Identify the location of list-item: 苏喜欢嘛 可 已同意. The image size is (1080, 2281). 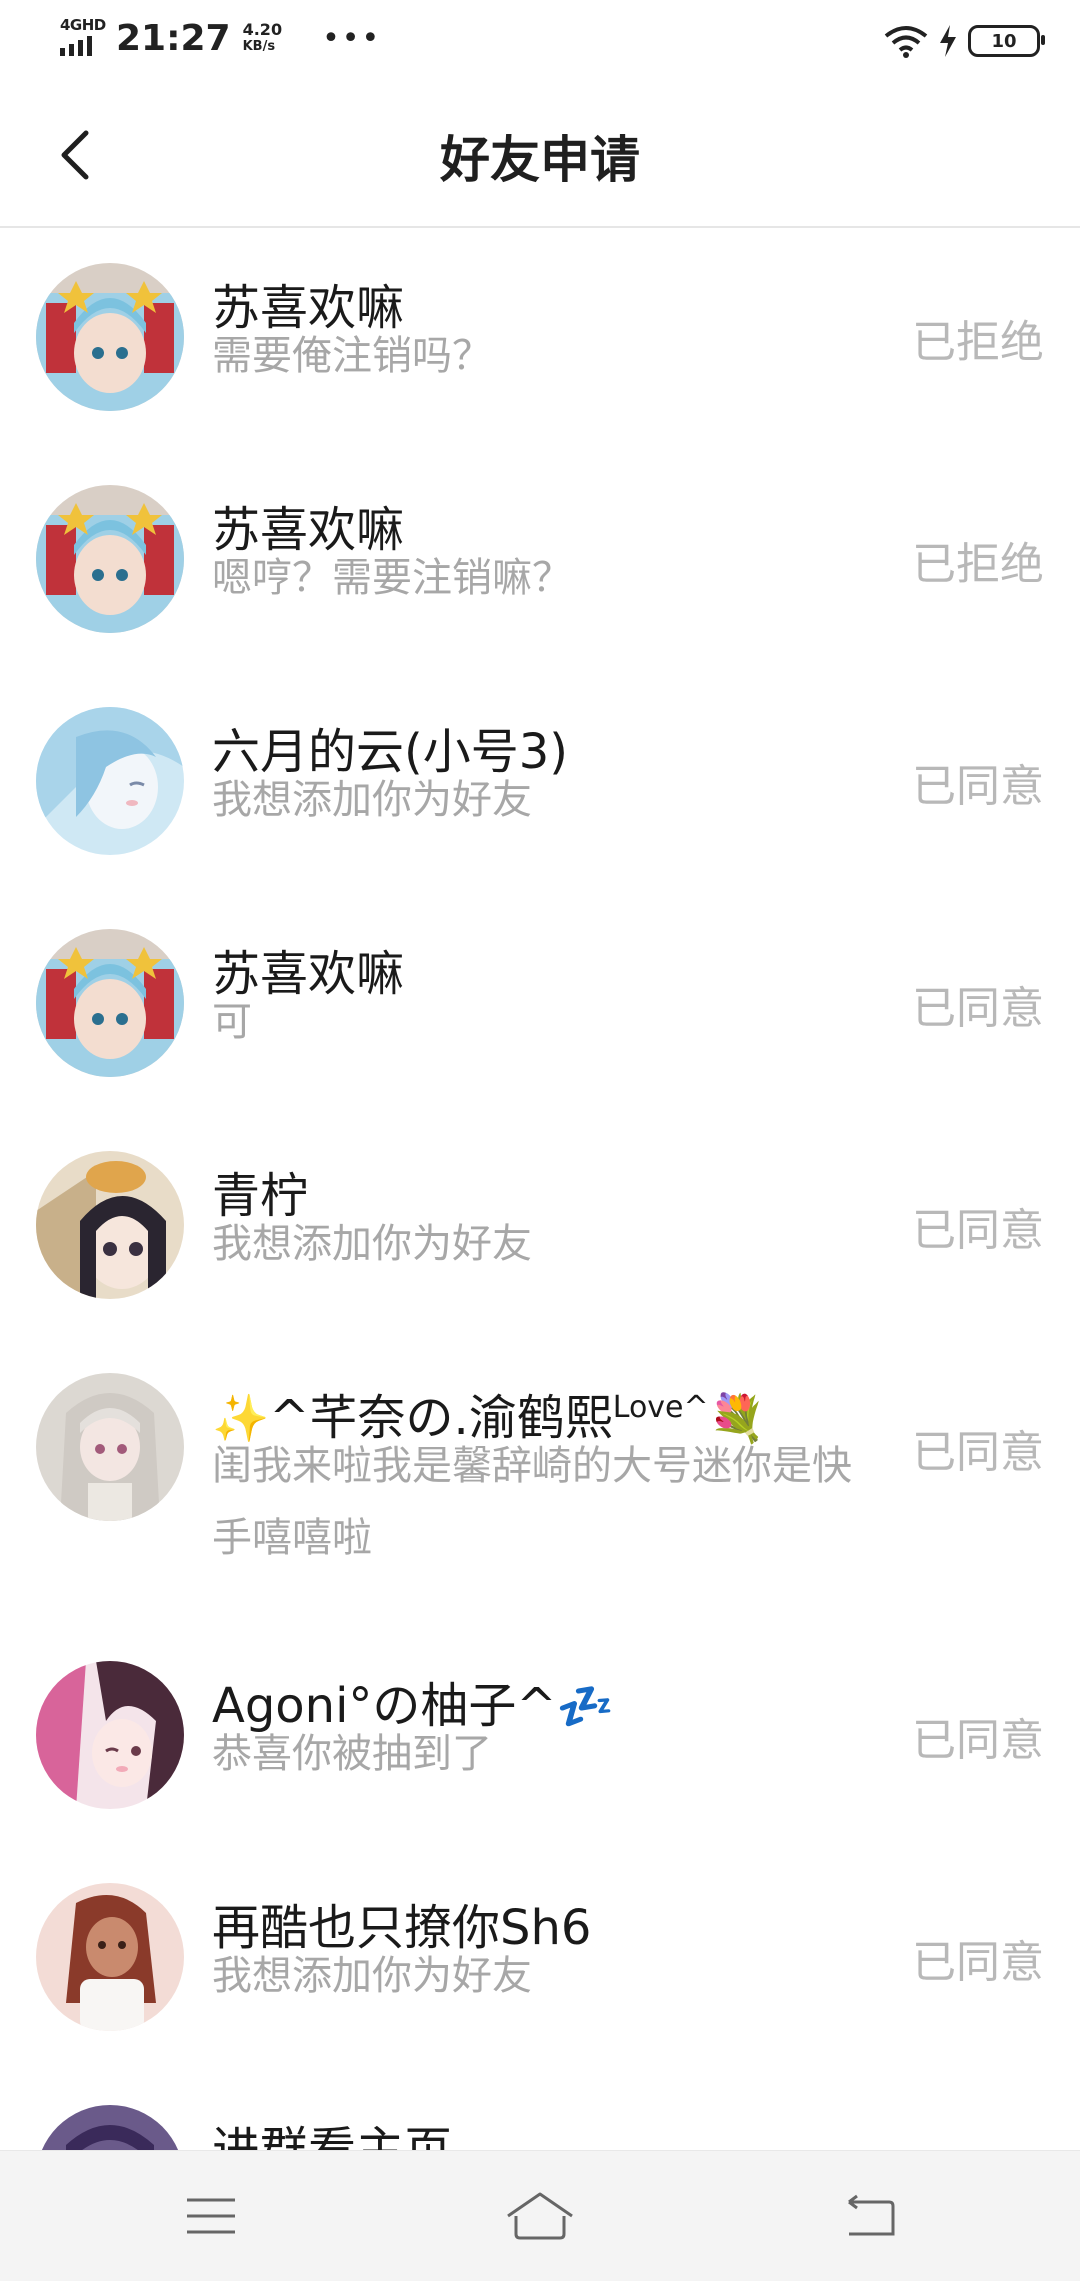
(540, 1003).